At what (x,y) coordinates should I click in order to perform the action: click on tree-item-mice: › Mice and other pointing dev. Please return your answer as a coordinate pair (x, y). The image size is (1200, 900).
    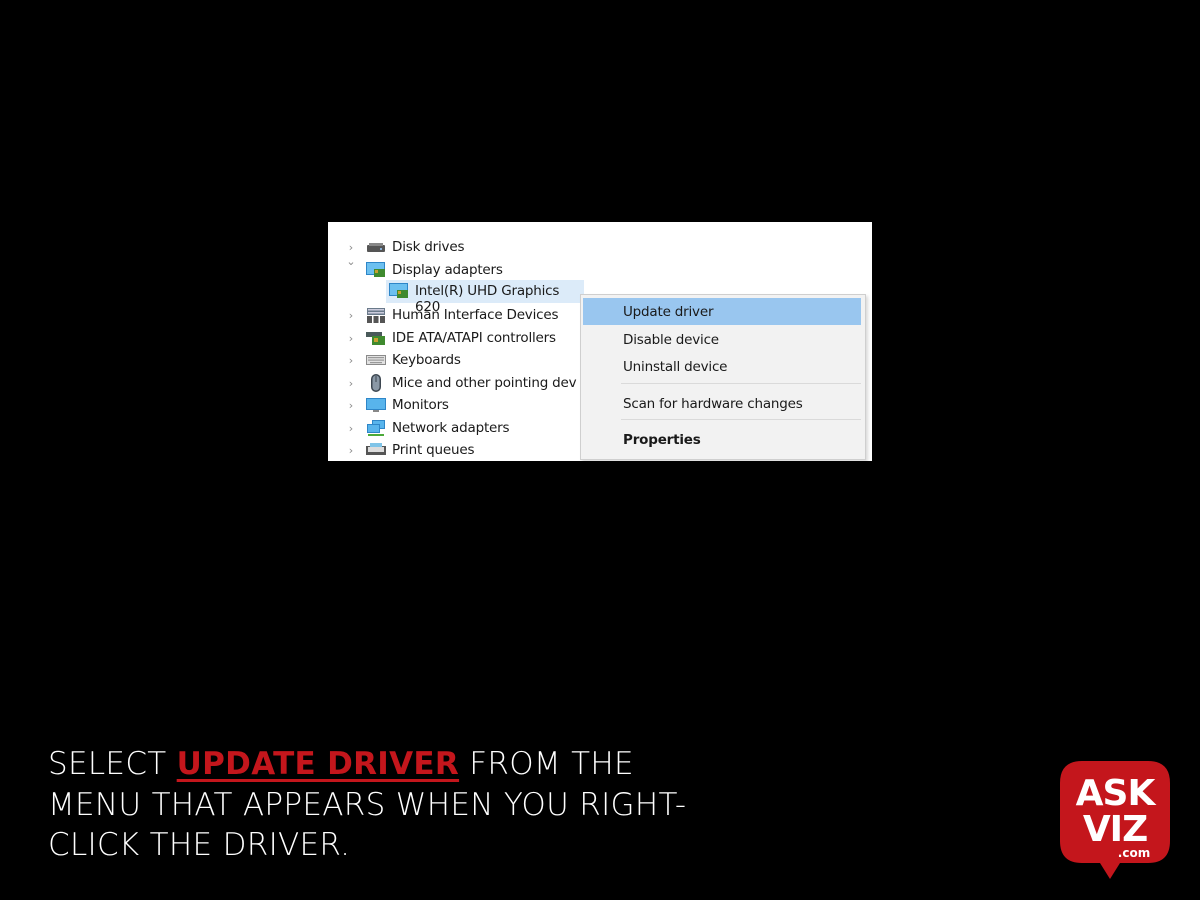
    Looking at the image, I should click on (454, 383).